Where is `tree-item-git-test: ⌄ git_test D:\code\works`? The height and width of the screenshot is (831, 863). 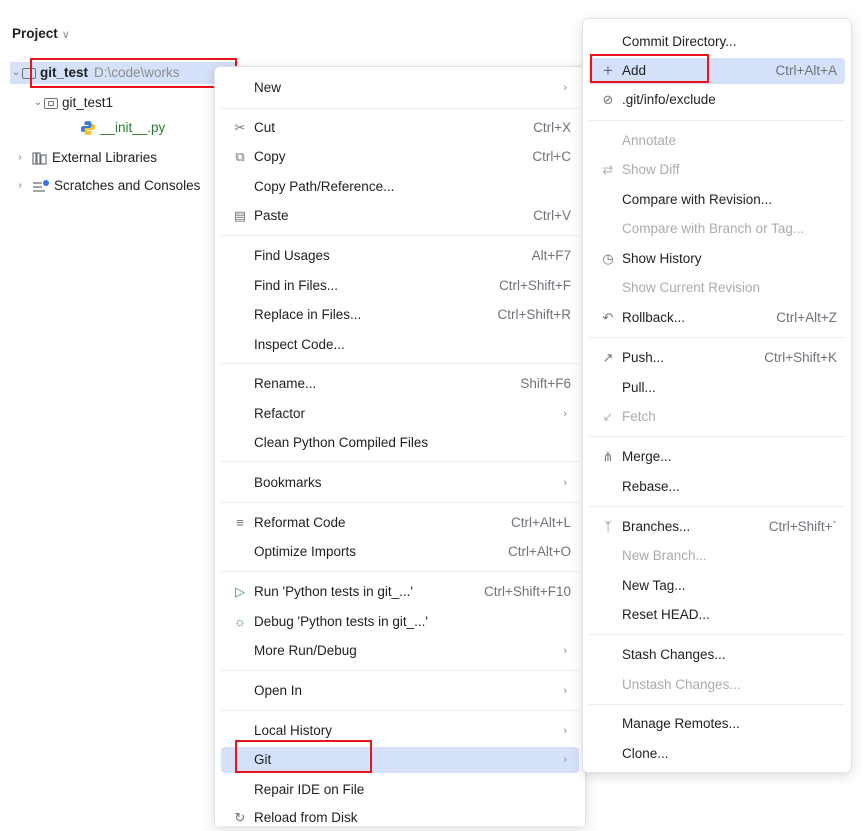
tree-item-git-test: ⌄ git_test D:\code\works is located at coordinates (124, 73).